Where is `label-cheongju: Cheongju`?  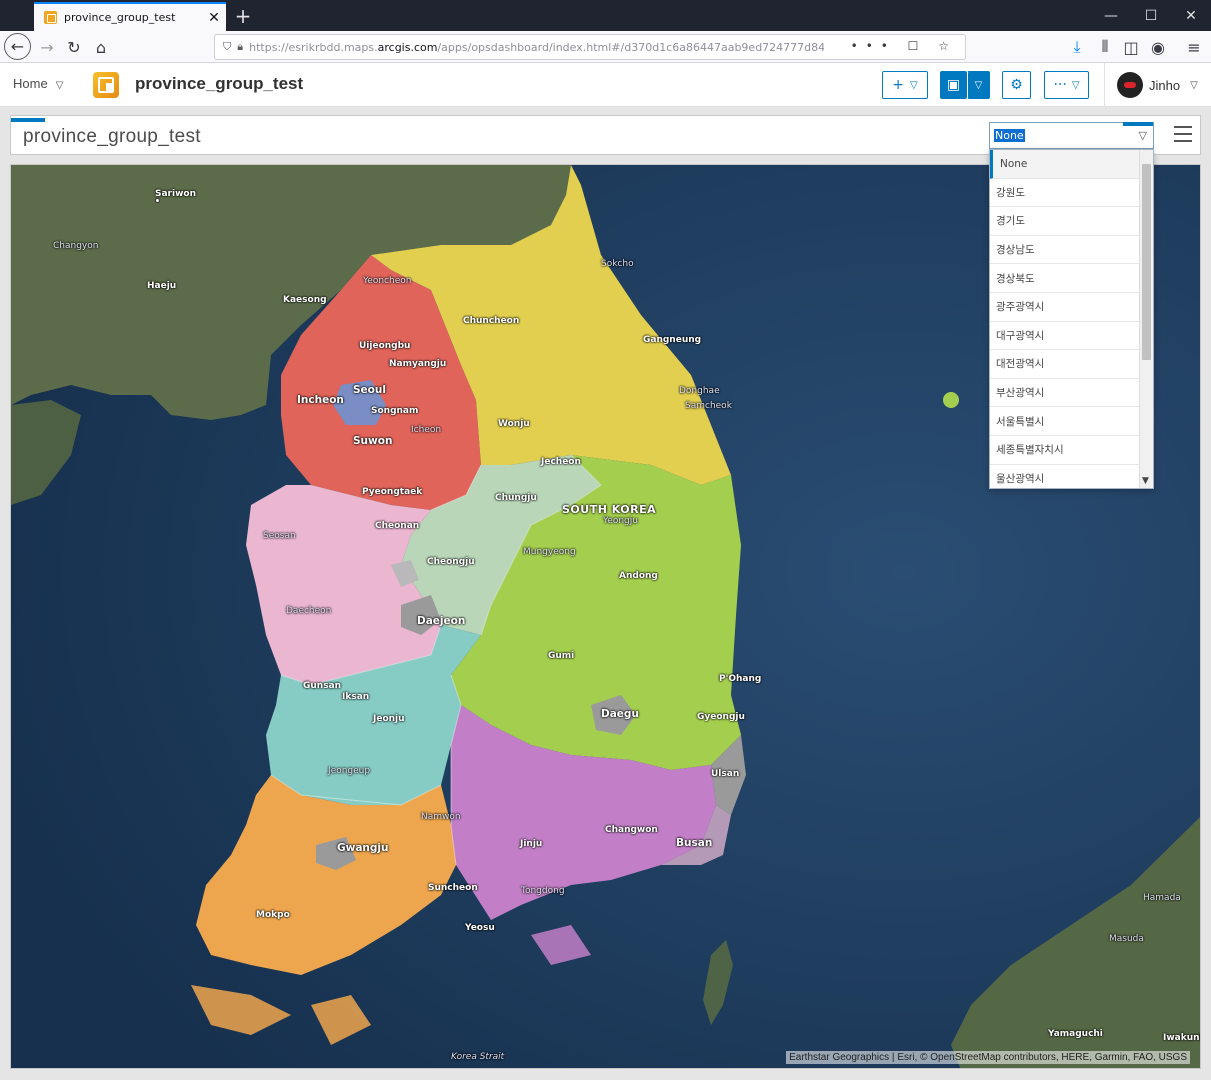 label-cheongju: Cheongju is located at coordinates (451, 562).